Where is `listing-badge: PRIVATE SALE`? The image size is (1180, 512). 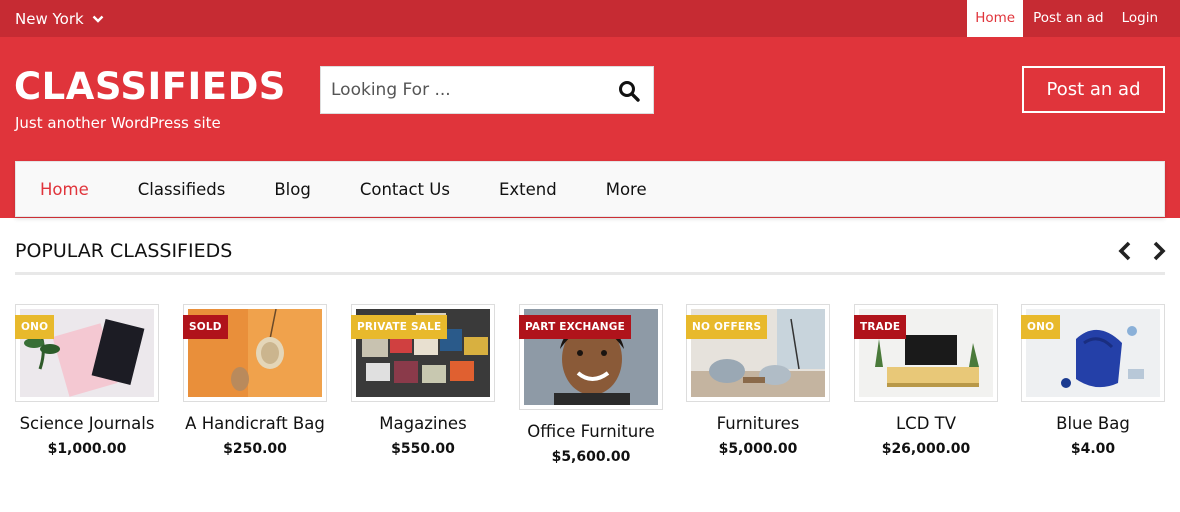
listing-badge: PRIVATE SALE is located at coordinates (399, 327).